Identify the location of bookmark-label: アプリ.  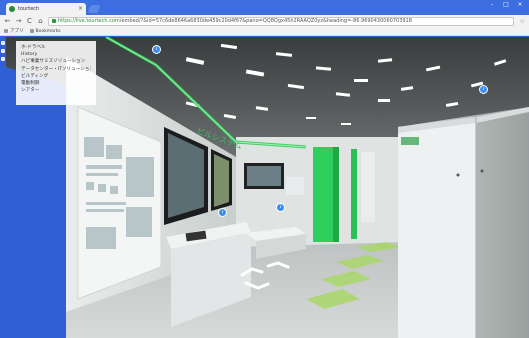
(17, 31).